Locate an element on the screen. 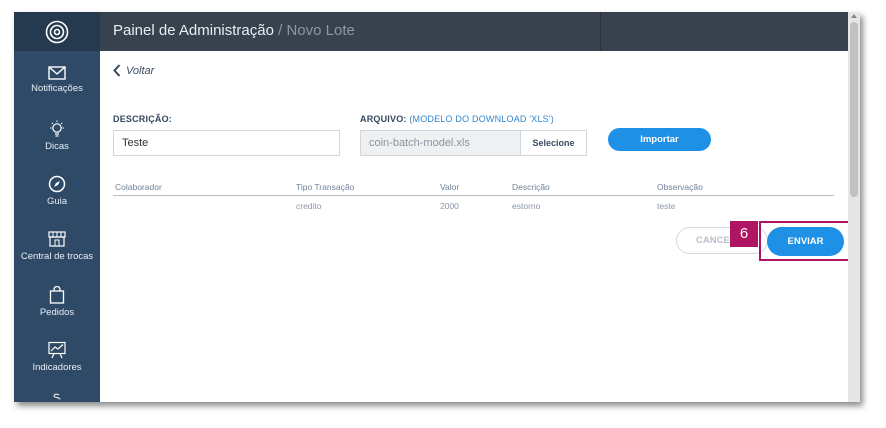 Image resolution: width=886 pixels, height=428 pixels. column-header-colaborador: Colaborador is located at coordinates (138, 187).